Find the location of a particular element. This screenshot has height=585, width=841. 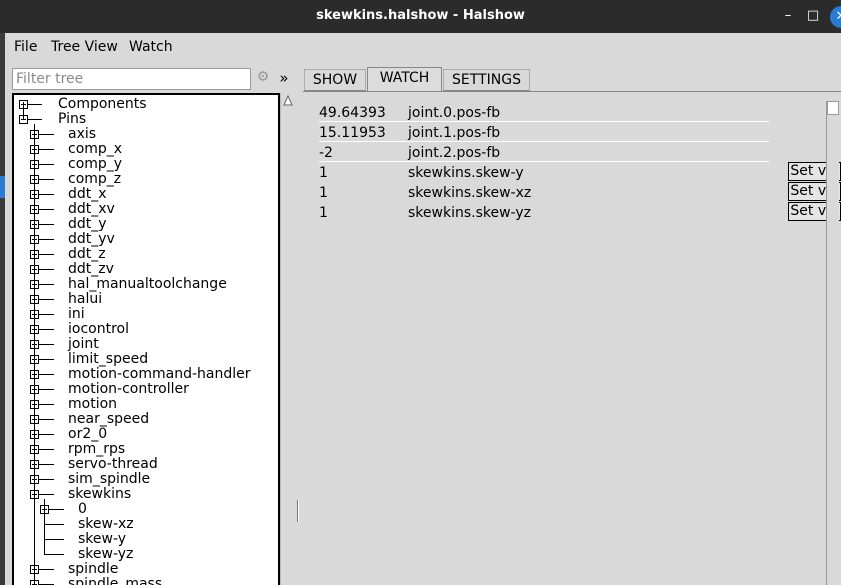

tree-item-spindle_mass: spindle_mass is located at coordinates (146, 581).